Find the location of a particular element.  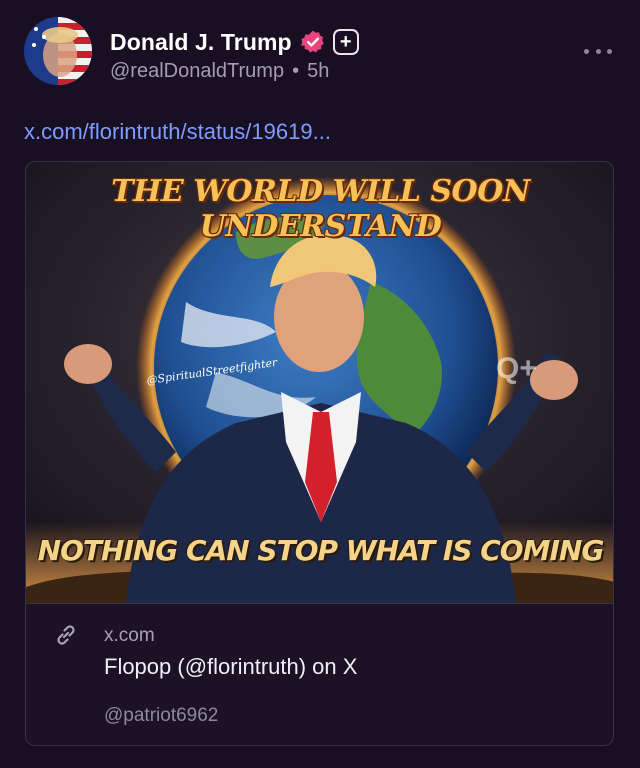

image-caption-top: THE WORLD WILL SOON UNDERSTAND is located at coordinates (320, 209).